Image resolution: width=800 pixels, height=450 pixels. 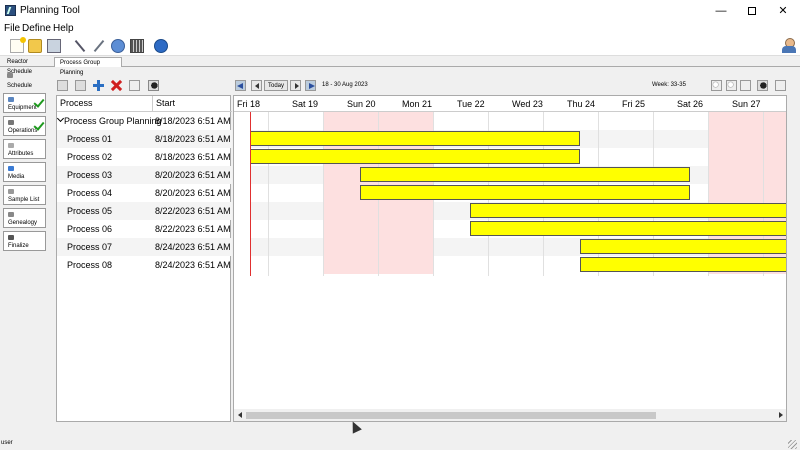 I want to click on check-icon, so click(x=38, y=125).